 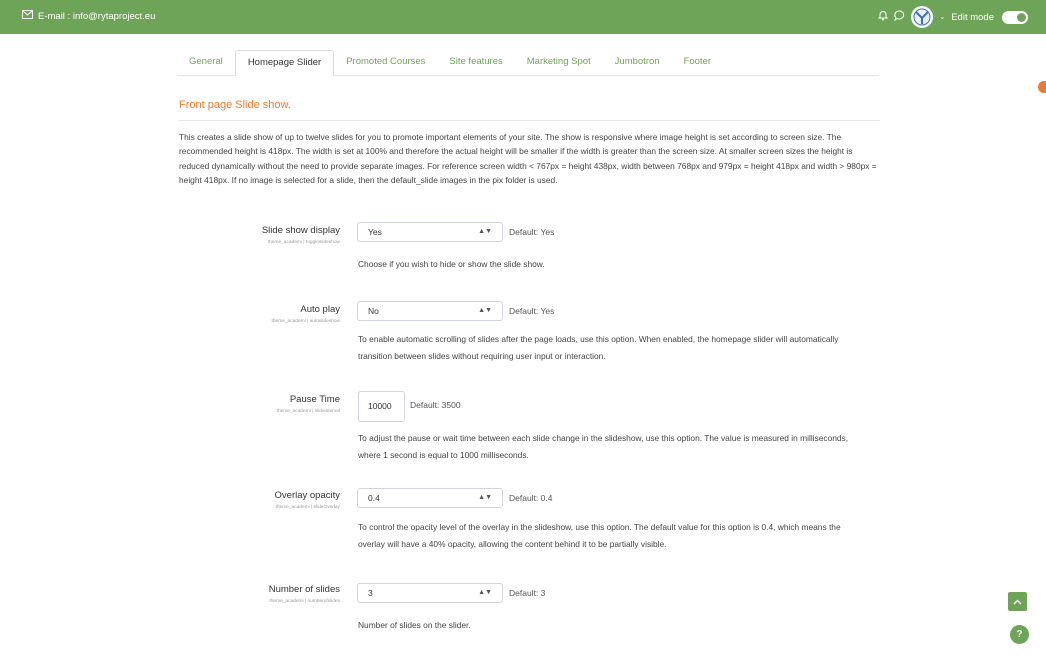 I want to click on edit-mode-label: Edit mode, so click(x=972, y=17).